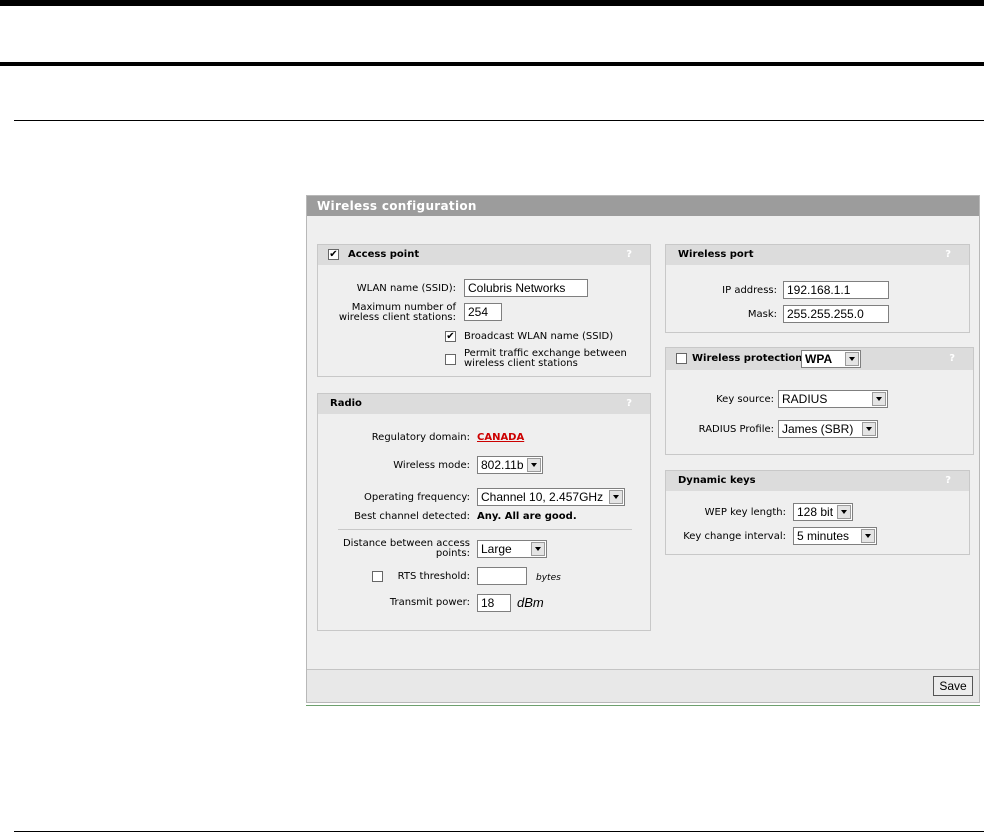  I want to click on operating-frequency-select: Channel 10, 2.457GHz, so click(551, 497).